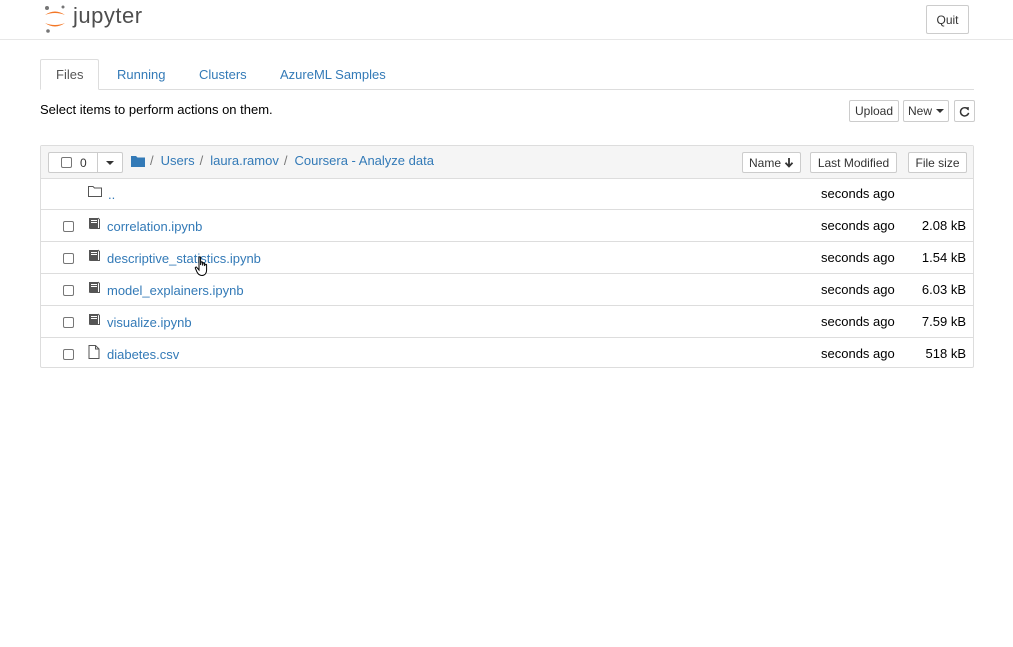 This screenshot has width=1013, height=647. I want to click on file-size: 2.08 kB, so click(943, 225).